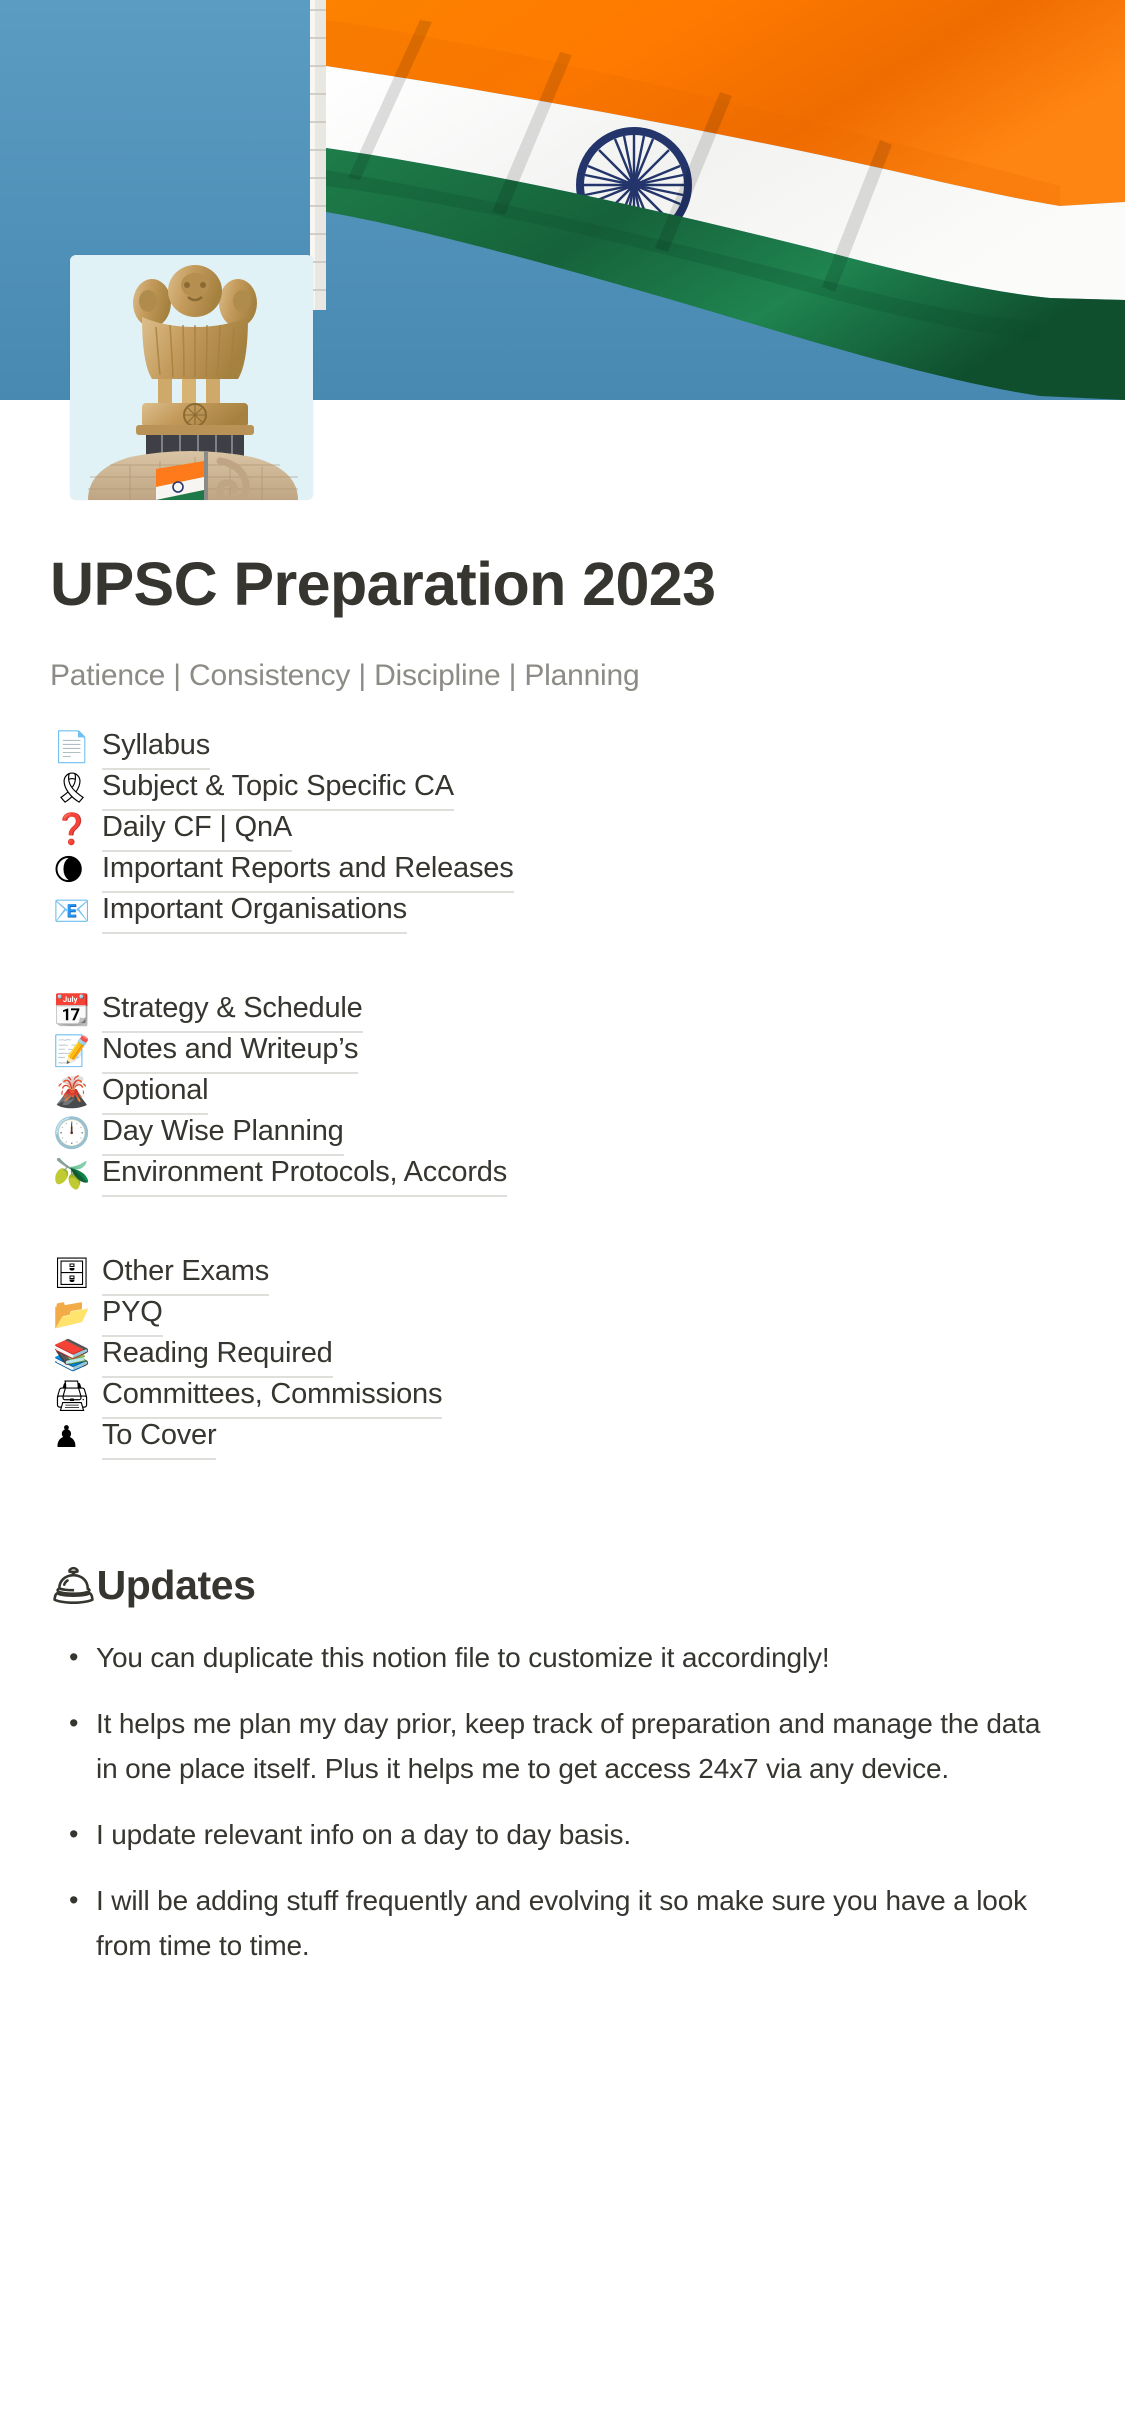 This screenshot has height=2436, width=1125. What do you see at coordinates (562, 1134) in the screenshot?
I see `list-item: 🕛 Day Wise Planning` at bounding box center [562, 1134].